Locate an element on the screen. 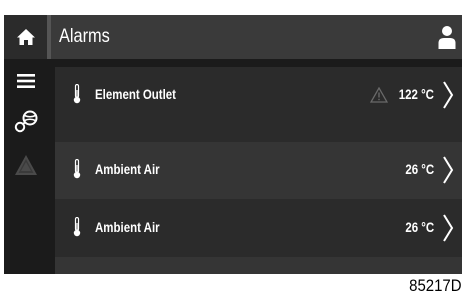 This screenshot has height=298, width=464. sidebar is located at coordinates (25, 144).